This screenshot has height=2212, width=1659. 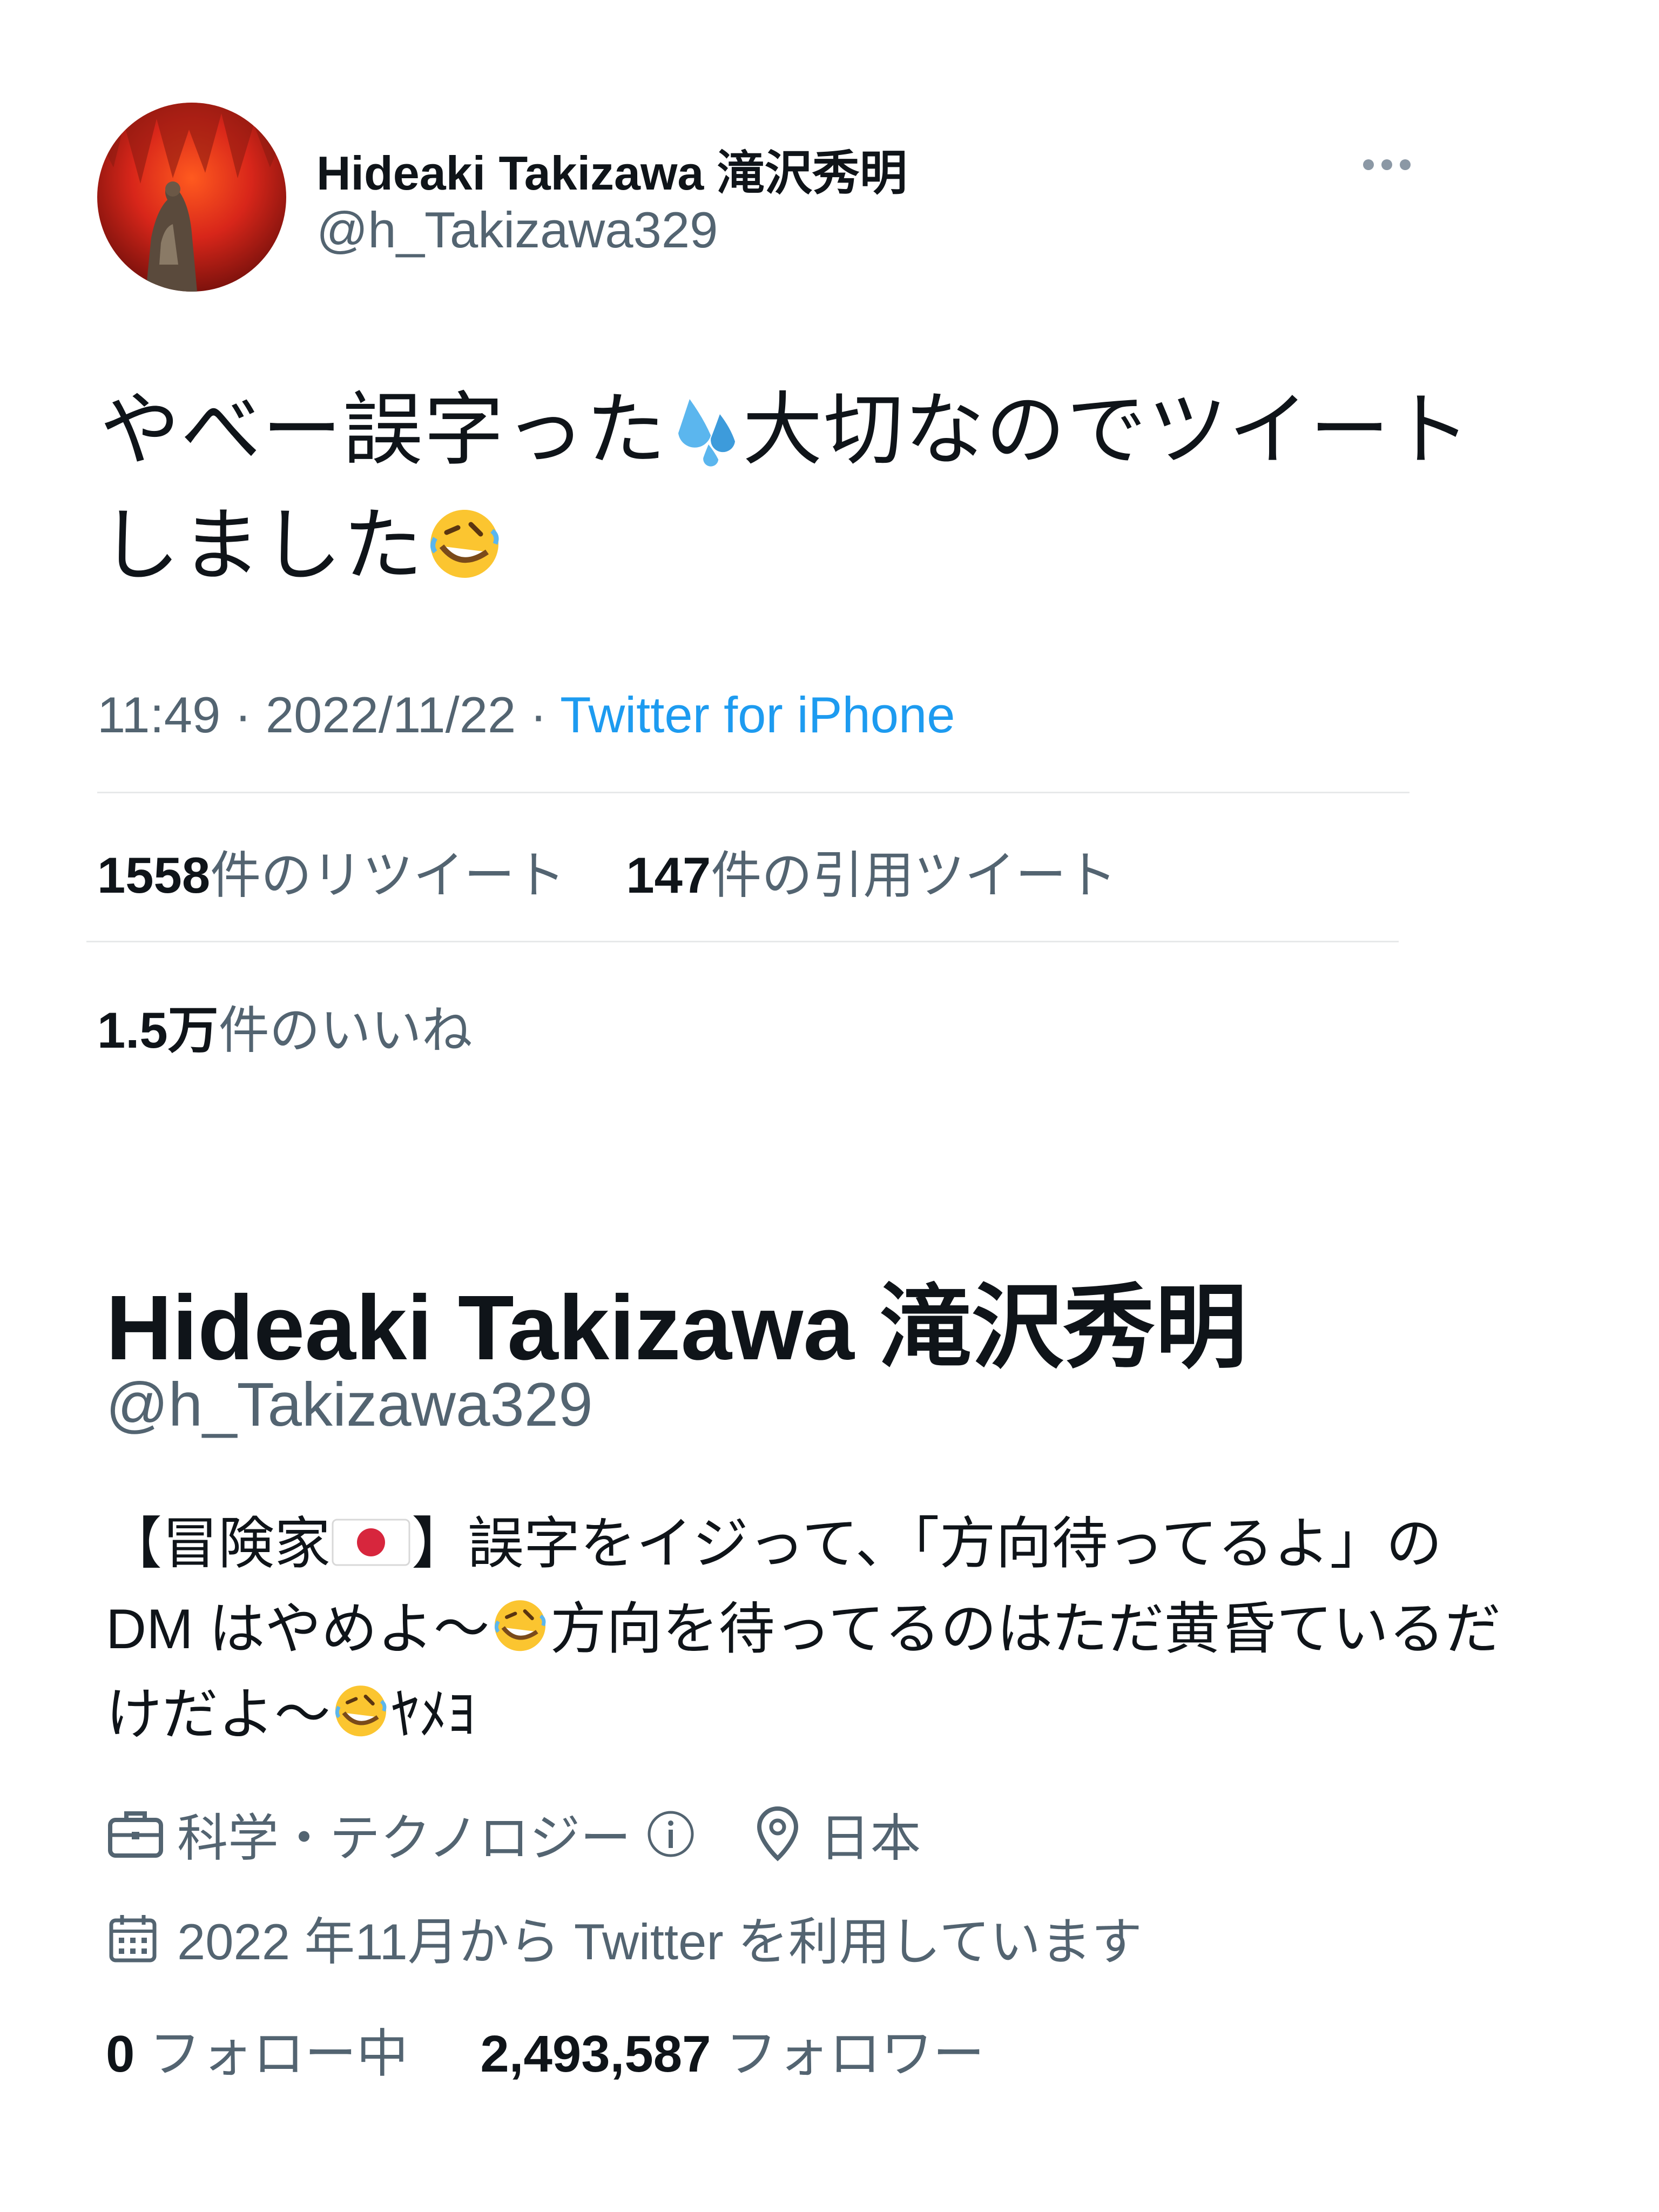 What do you see at coordinates (611, 169) in the screenshot?
I see `tweet-author-name: Hideaki Takizawa 滝沢秀明` at bounding box center [611, 169].